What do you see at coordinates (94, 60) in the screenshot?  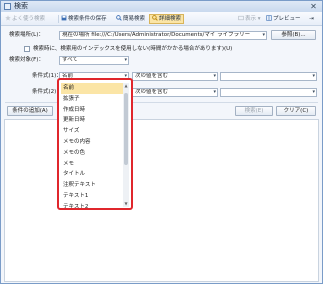 I see `search-target-select: すべて ▾` at bounding box center [94, 60].